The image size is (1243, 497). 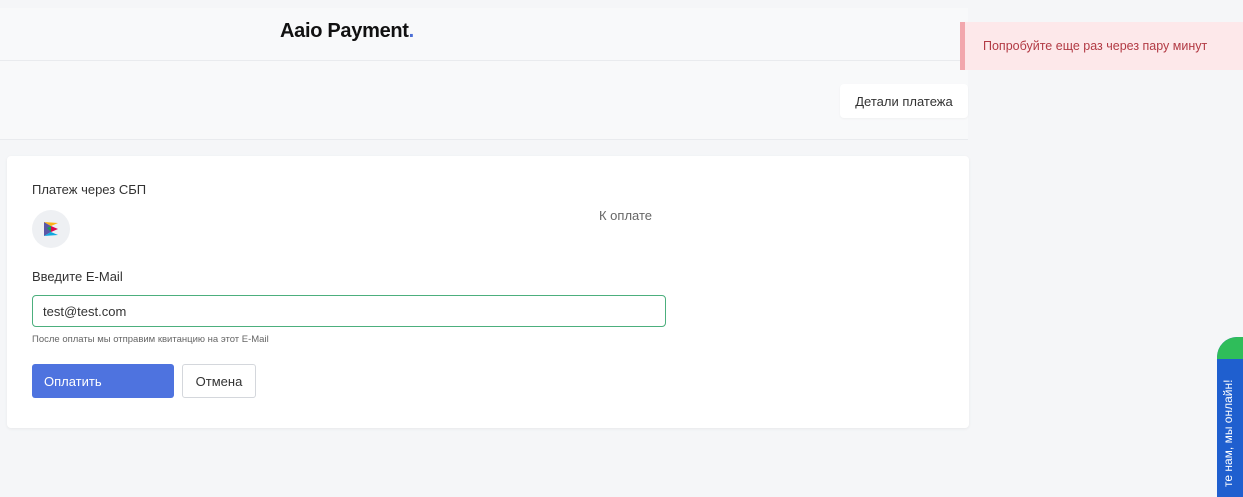 I want to click on details-bar, so click(x=484, y=100).